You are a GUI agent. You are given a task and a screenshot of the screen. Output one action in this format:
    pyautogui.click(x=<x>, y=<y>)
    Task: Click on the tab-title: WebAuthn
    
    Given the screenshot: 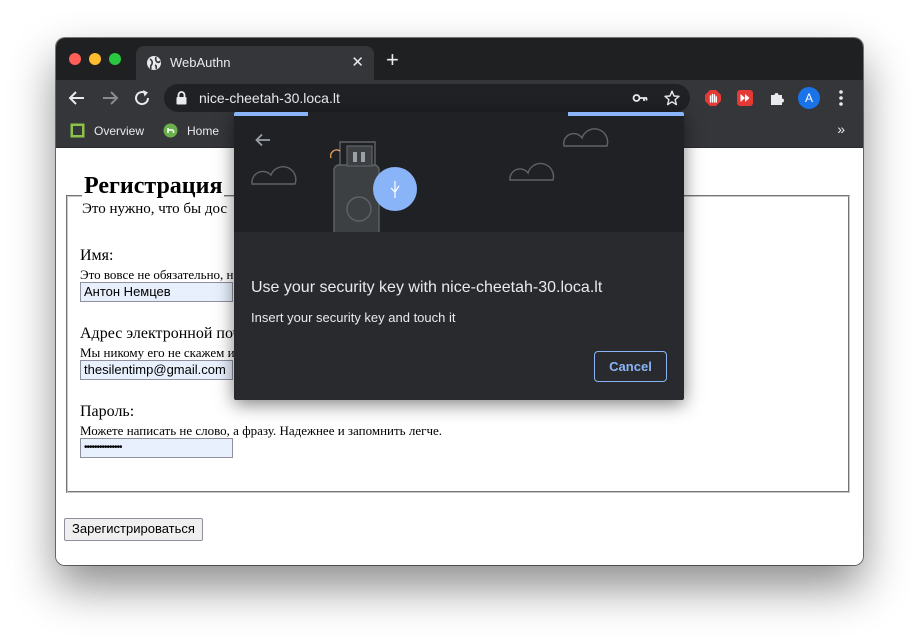 What is the action you would take?
    pyautogui.click(x=200, y=62)
    